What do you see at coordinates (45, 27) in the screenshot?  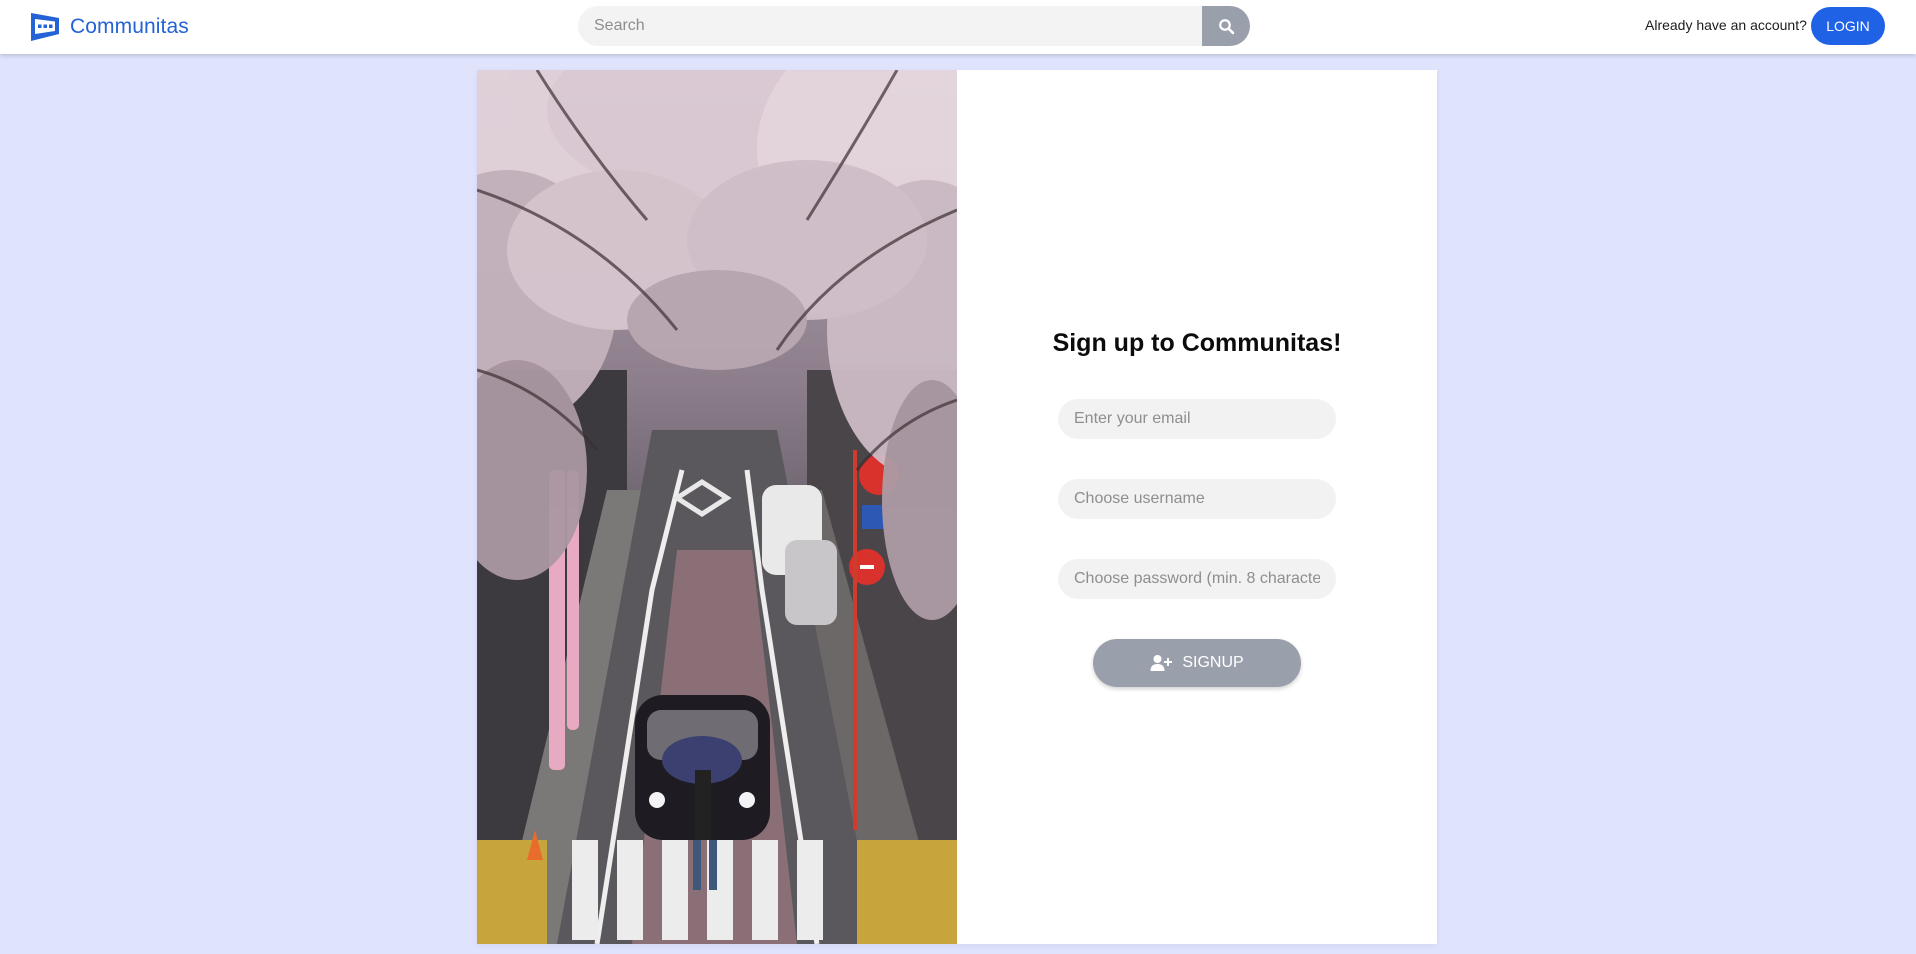 I see `chat-flag-icon` at bounding box center [45, 27].